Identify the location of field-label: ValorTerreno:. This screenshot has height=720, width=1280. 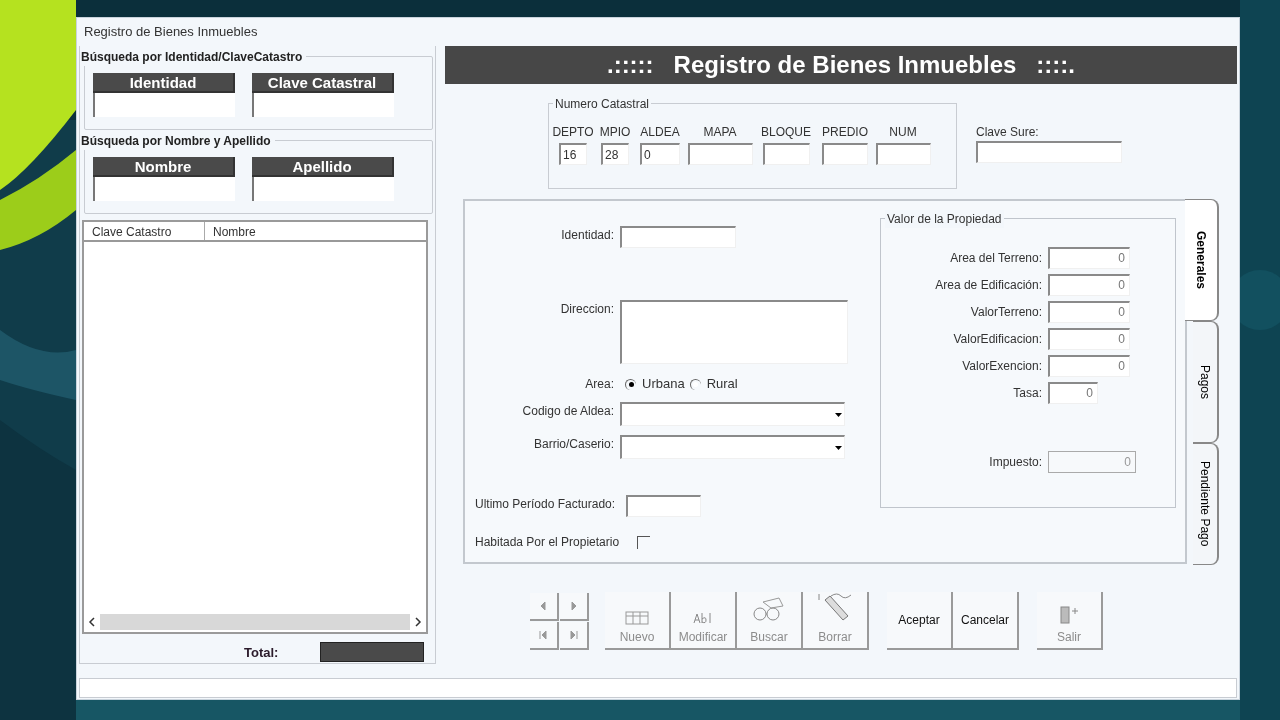
(1006, 312).